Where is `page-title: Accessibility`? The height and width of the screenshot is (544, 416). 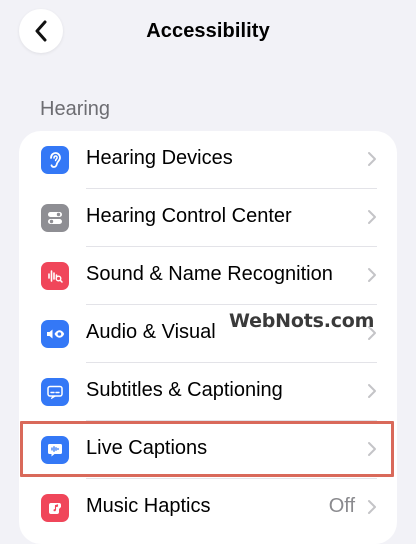
page-title: Accessibility is located at coordinates (208, 31).